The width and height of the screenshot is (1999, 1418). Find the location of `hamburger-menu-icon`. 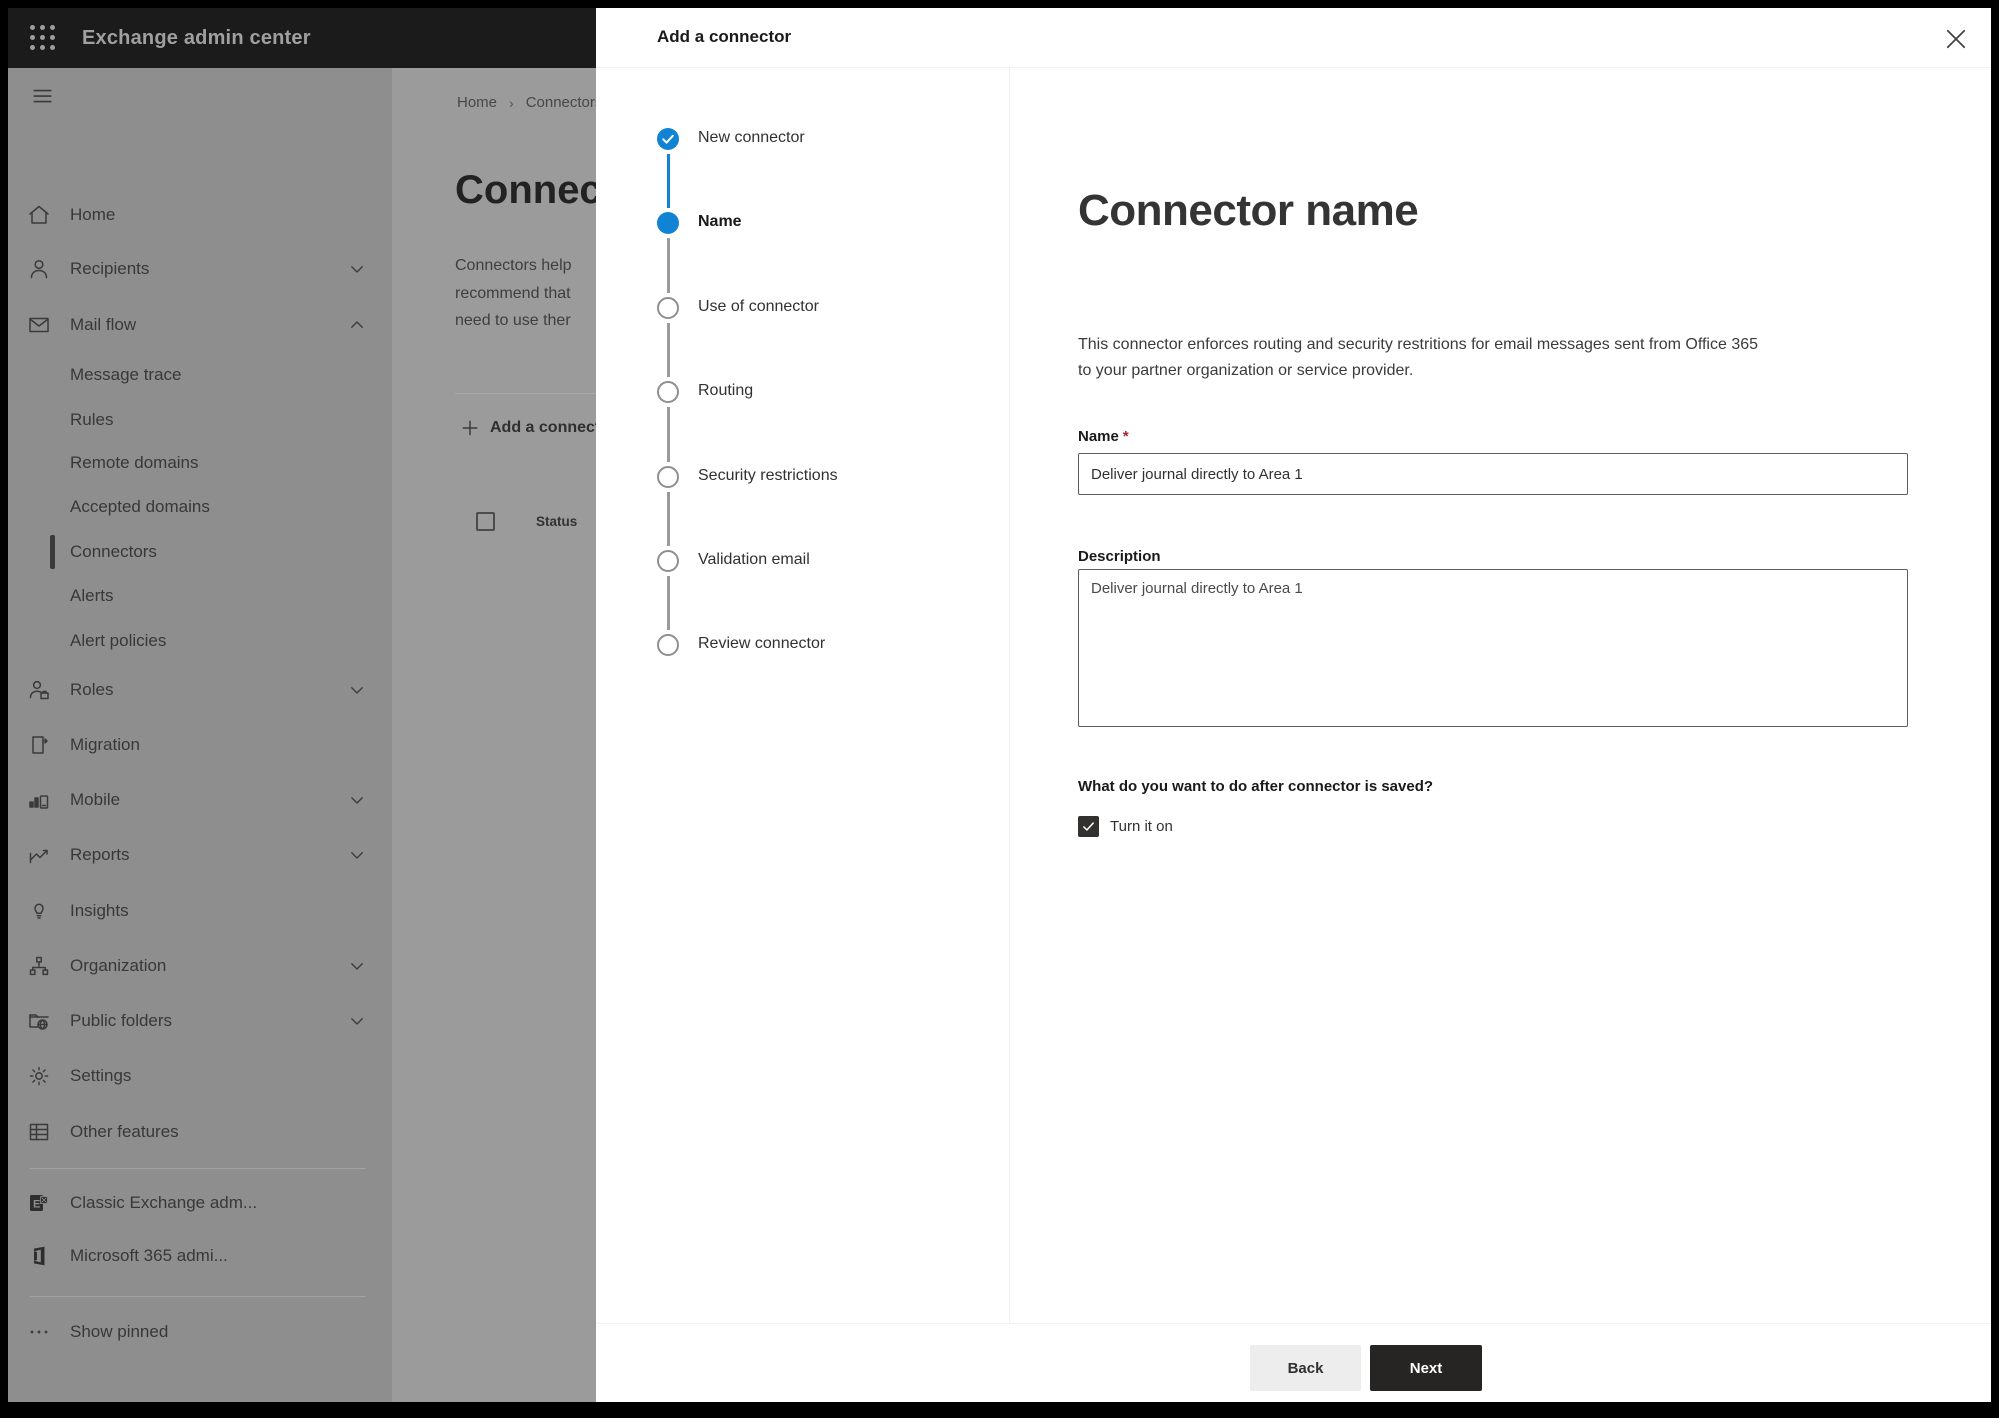

hamburger-menu-icon is located at coordinates (42, 97).